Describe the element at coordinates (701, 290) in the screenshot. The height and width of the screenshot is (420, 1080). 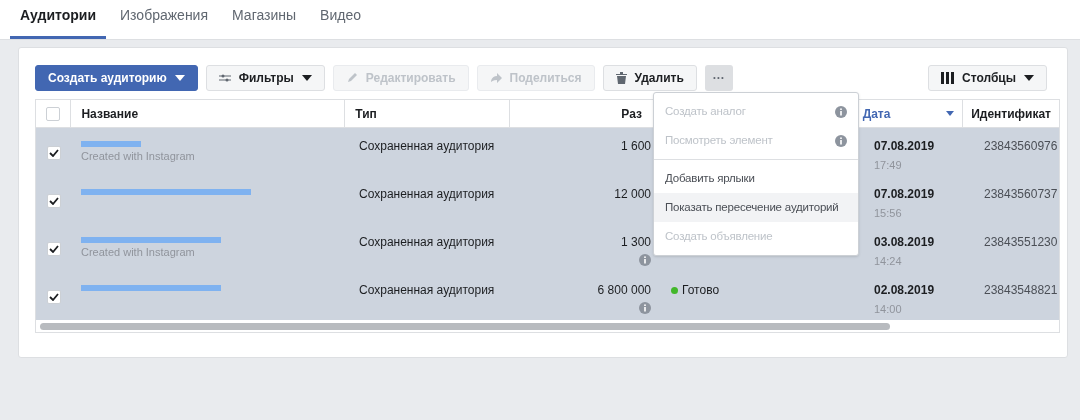
I see `status-text: Готово` at that location.